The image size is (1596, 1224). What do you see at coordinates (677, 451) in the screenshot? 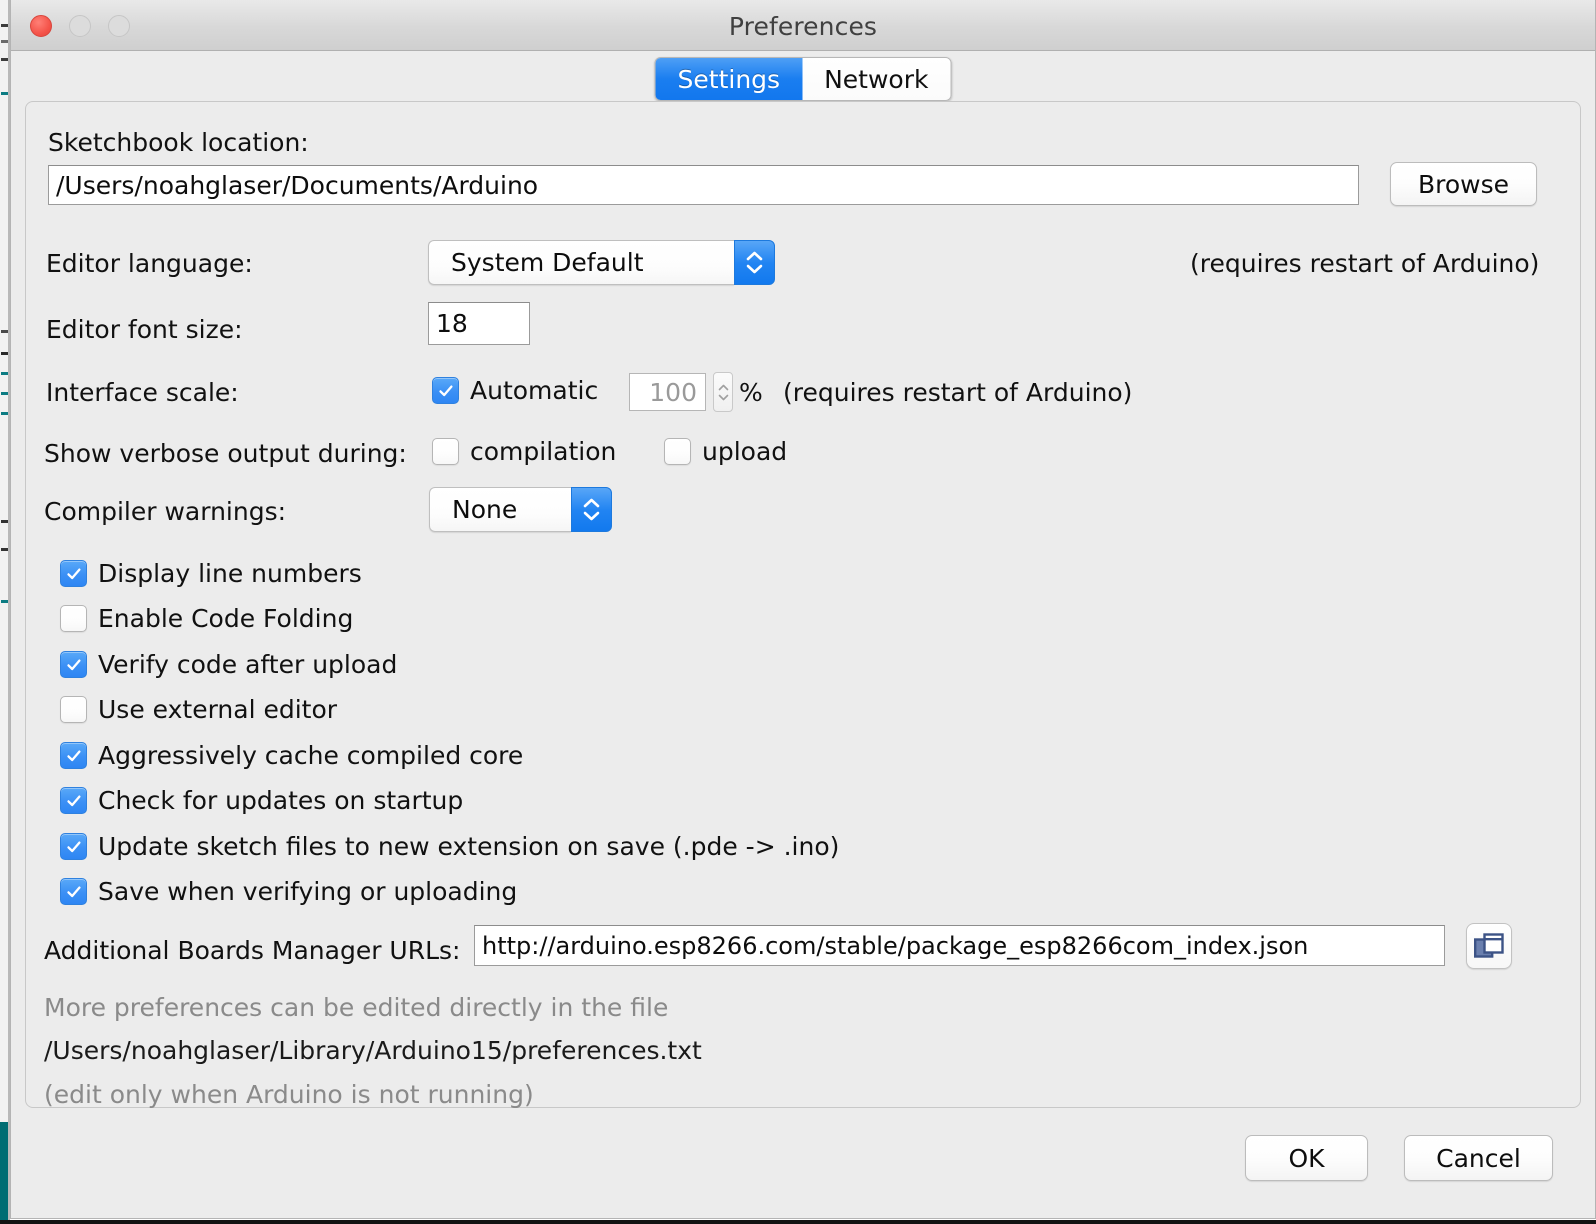
I see `verbose-upload-checkbox` at bounding box center [677, 451].